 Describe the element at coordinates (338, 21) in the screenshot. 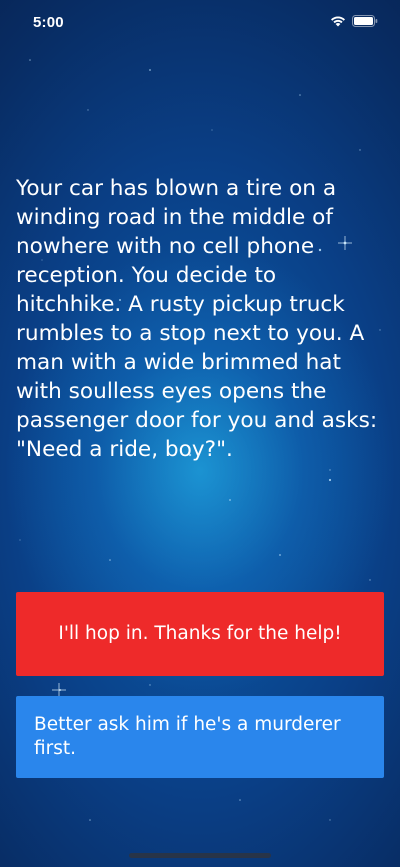

I see `wifi-icon` at that location.